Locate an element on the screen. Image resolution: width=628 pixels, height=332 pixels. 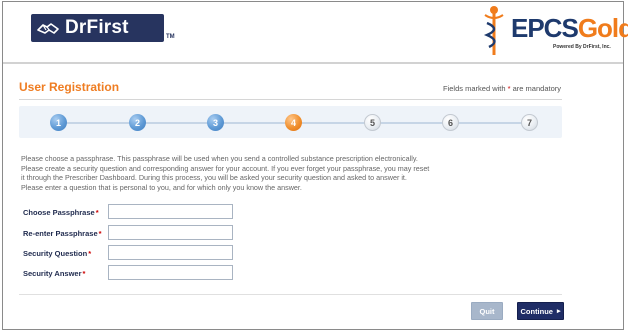
security-question-label: Security Question* is located at coordinates (57, 253).